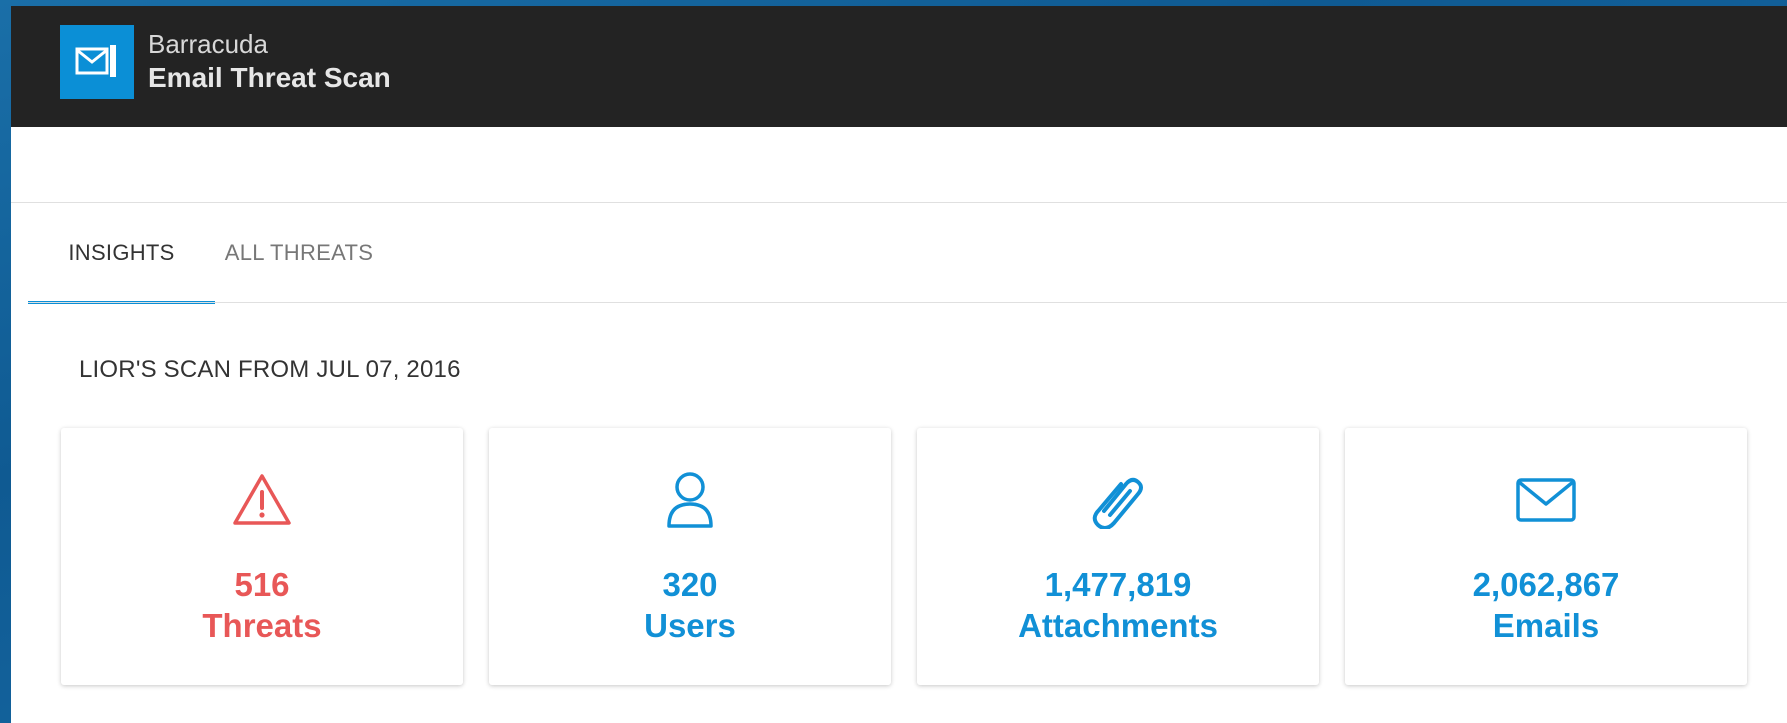 Image resolution: width=1787 pixels, height=723 pixels. I want to click on threats-count: 516, so click(262, 584).